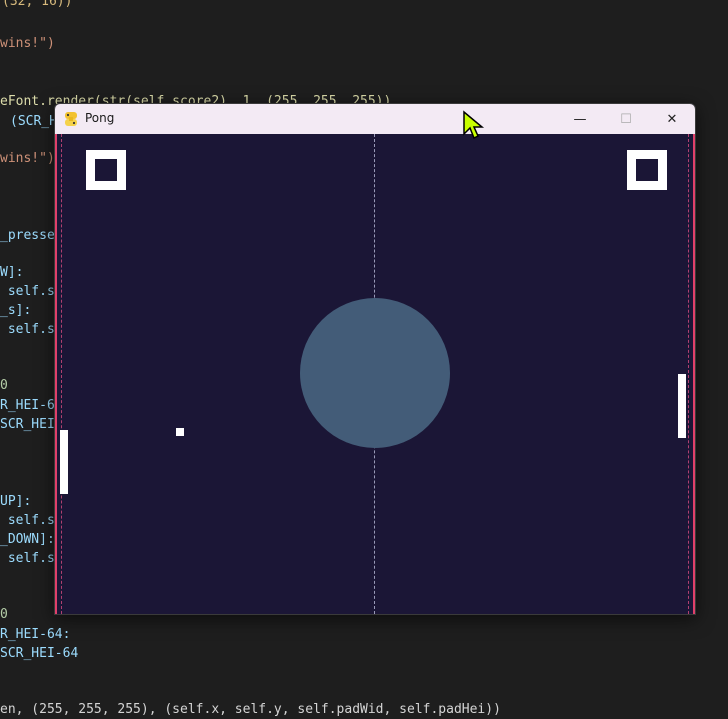 Image resolution: width=728 pixels, height=719 pixels. I want to click on right-boundary-line, so click(694, 374).